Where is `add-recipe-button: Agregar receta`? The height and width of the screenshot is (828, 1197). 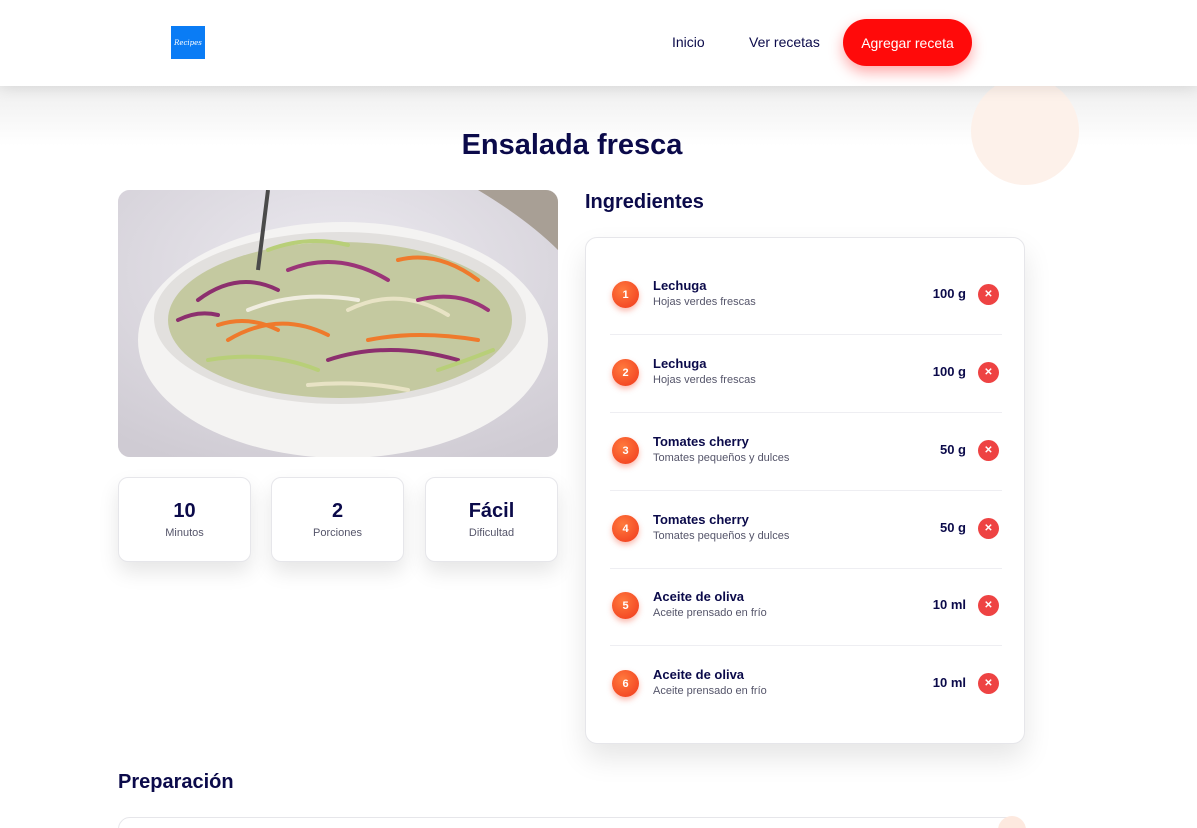 add-recipe-button: Agregar receta is located at coordinates (907, 42).